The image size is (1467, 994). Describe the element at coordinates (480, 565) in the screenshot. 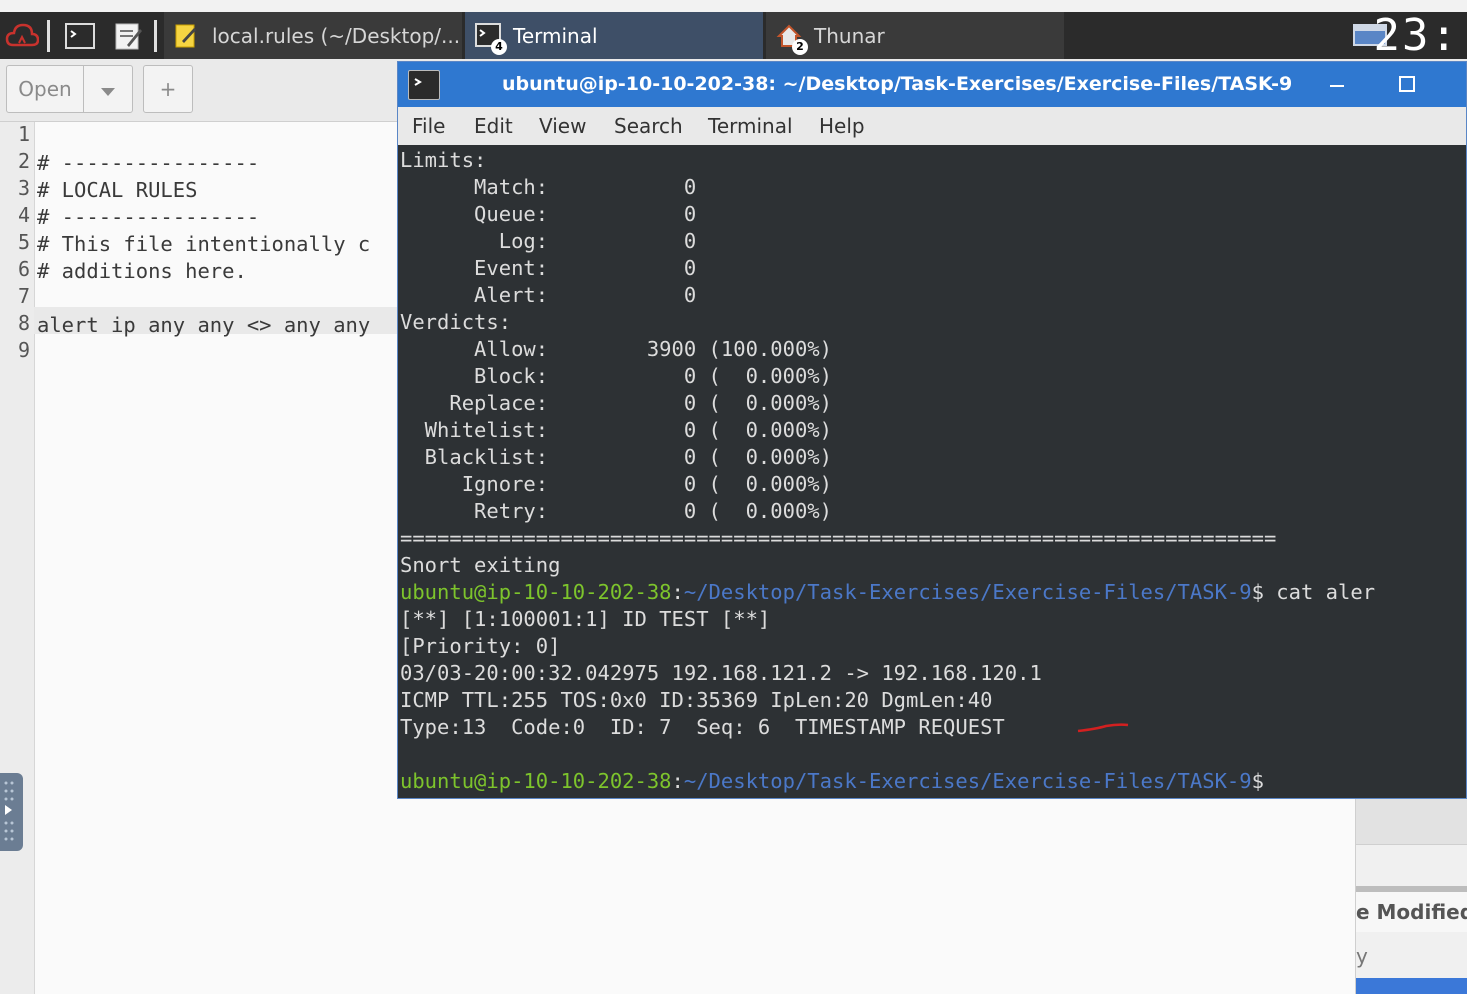

I see `terminal-line: Snort exiting` at that location.